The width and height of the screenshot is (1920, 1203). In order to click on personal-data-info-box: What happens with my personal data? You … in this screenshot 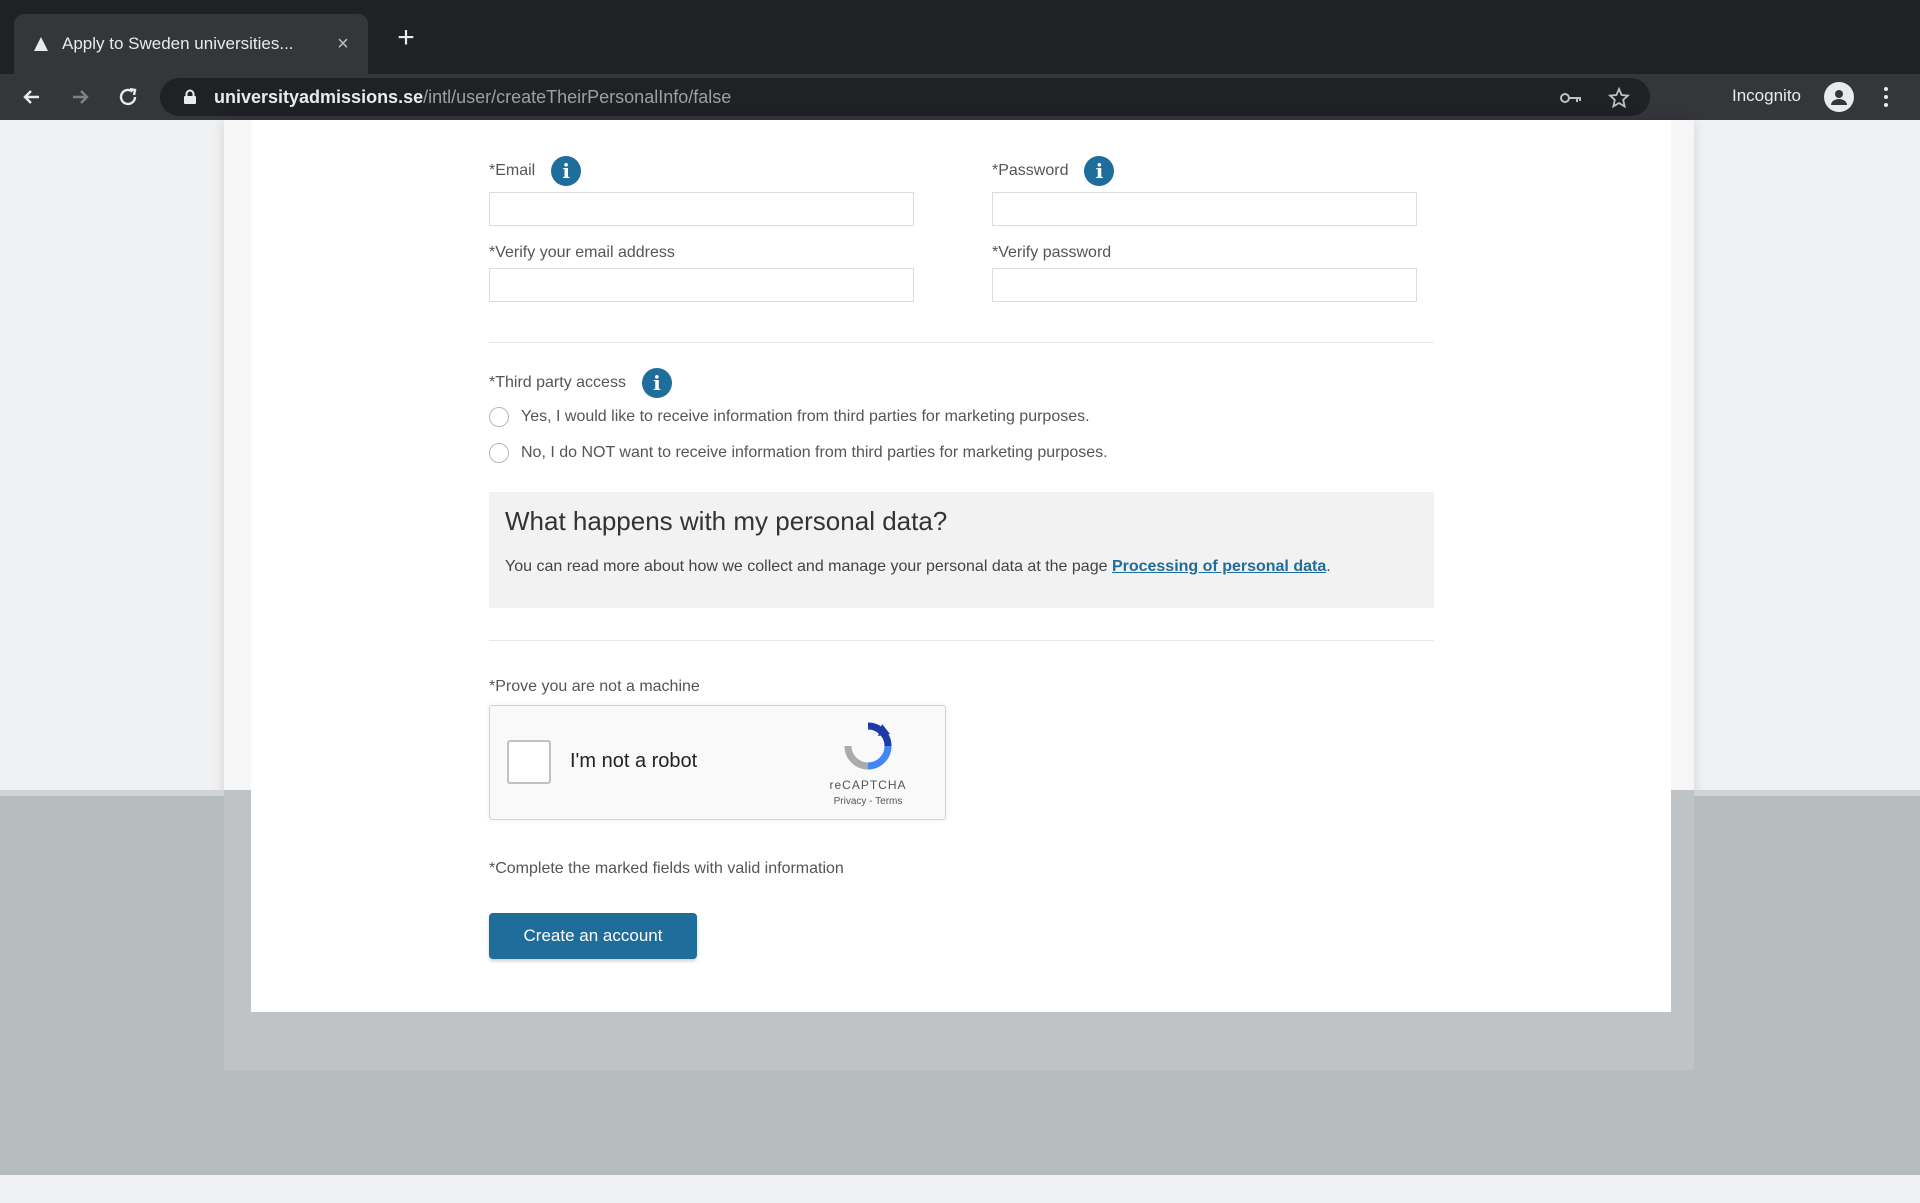, I will do `click(961, 550)`.